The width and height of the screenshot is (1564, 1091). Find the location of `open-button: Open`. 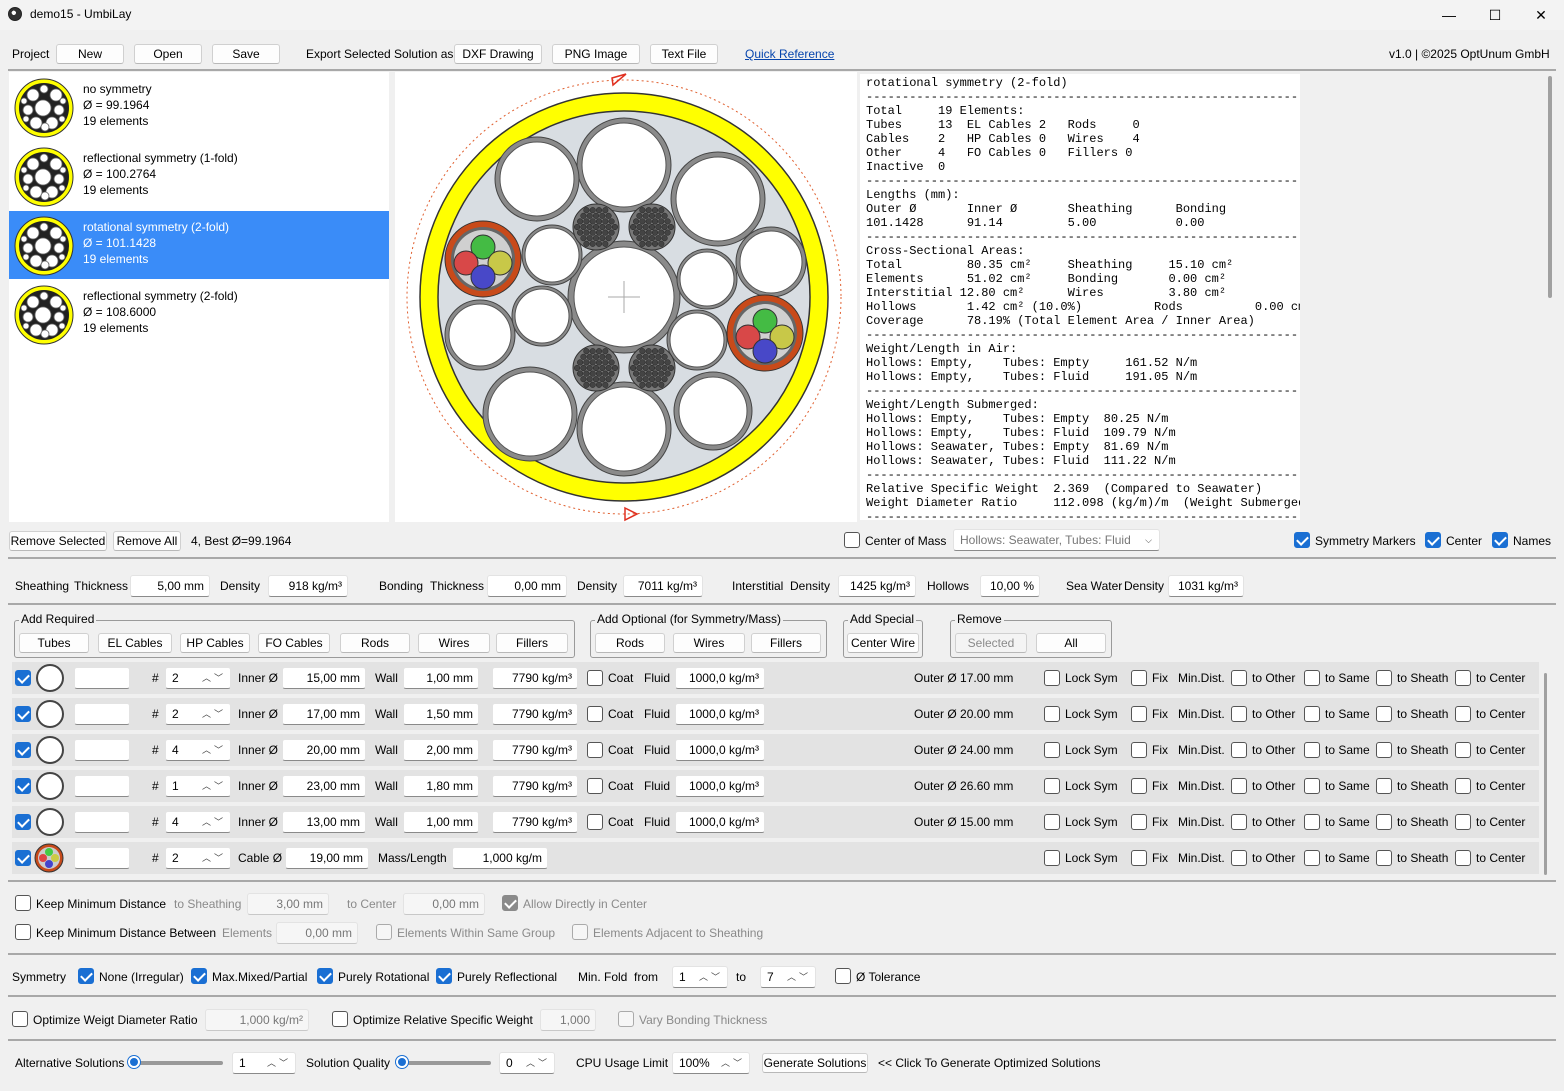

open-button: Open is located at coordinates (168, 54).